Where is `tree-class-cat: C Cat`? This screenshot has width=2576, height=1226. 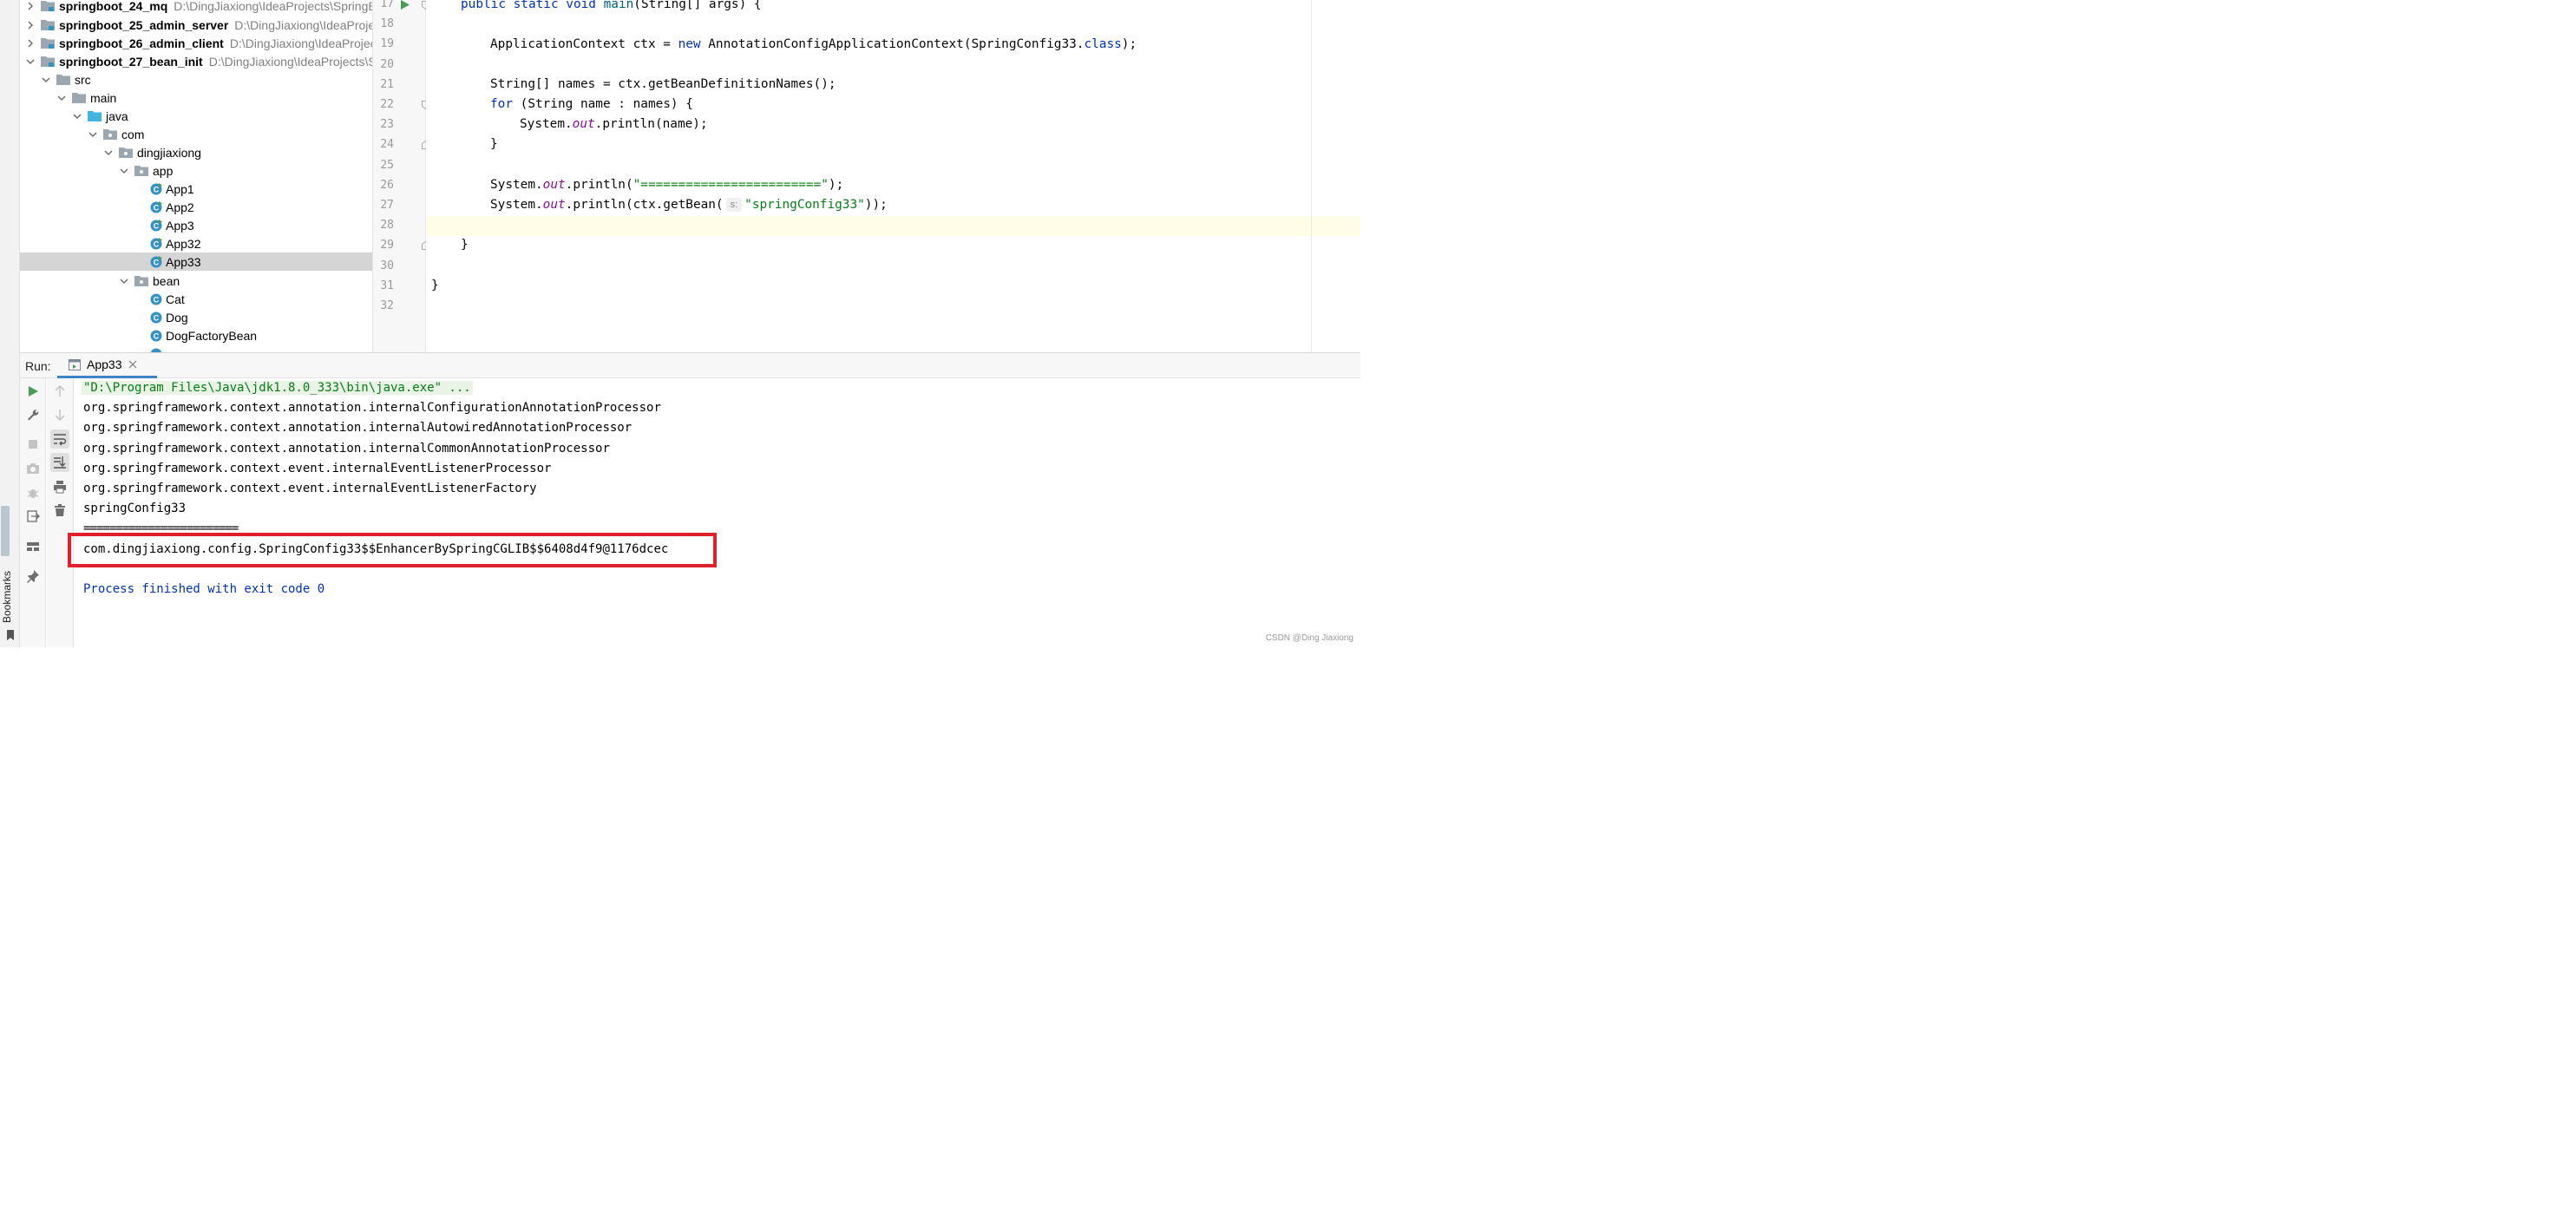 tree-class-cat: C Cat is located at coordinates (196, 299).